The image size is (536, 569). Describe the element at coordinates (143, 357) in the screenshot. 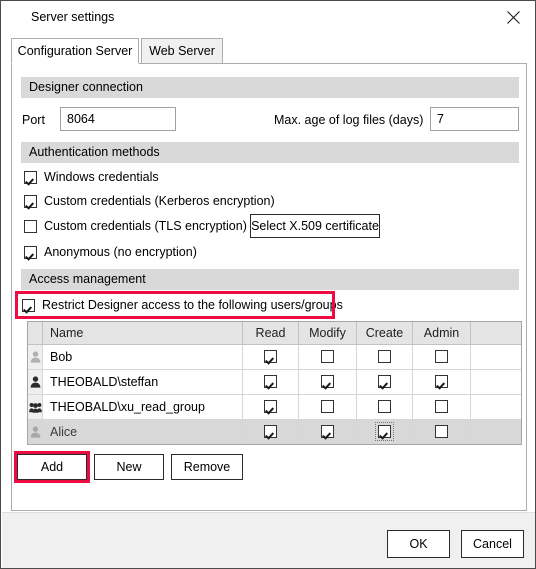

I see `row-name: Bob` at that location.